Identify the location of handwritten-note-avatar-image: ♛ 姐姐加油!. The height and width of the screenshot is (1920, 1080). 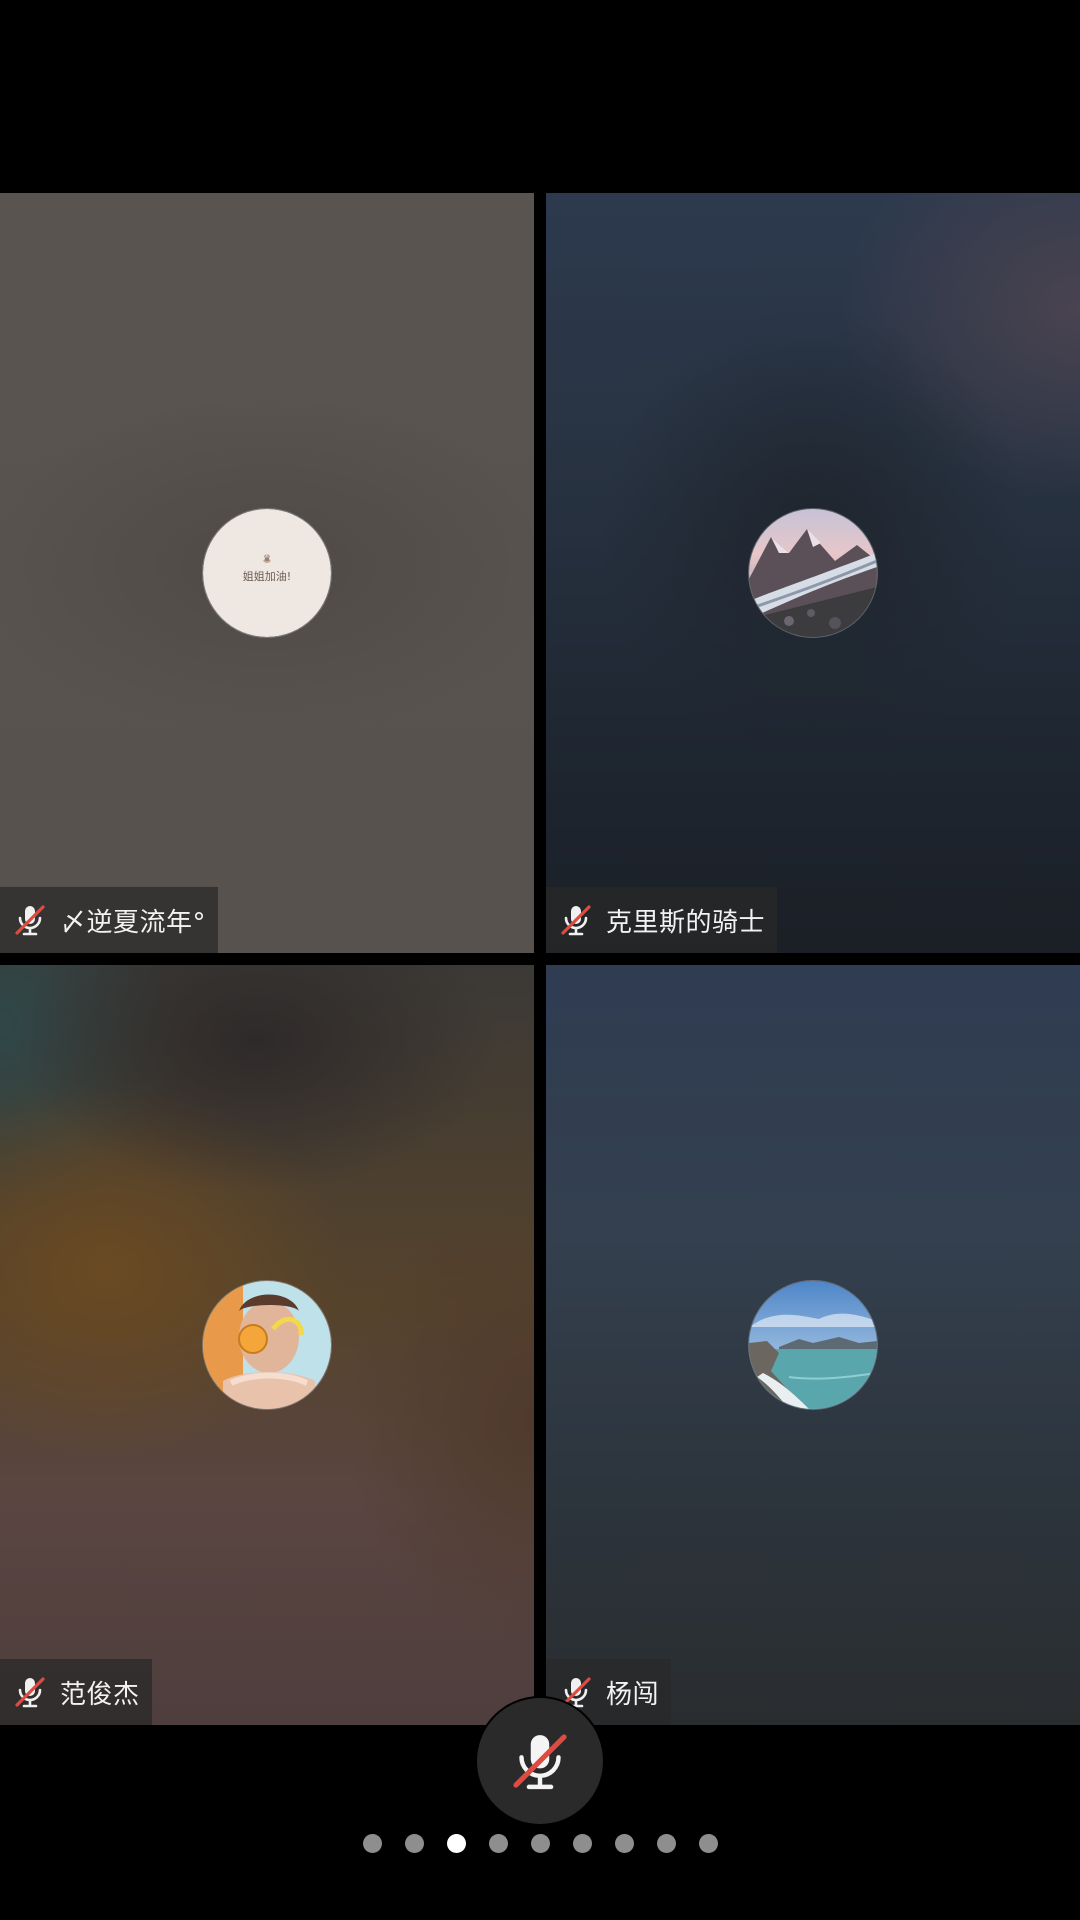
(267, 573).